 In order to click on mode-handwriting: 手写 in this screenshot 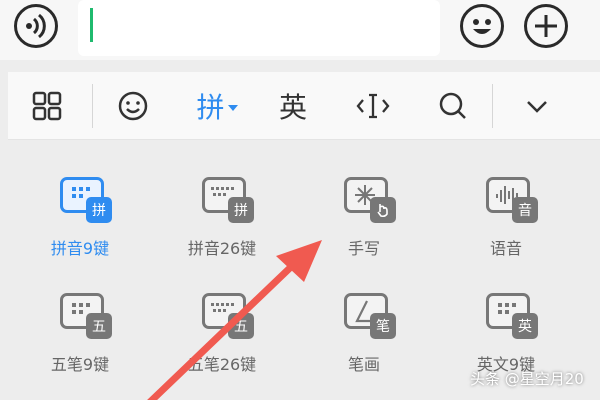, I will do `click(364, 227)`.